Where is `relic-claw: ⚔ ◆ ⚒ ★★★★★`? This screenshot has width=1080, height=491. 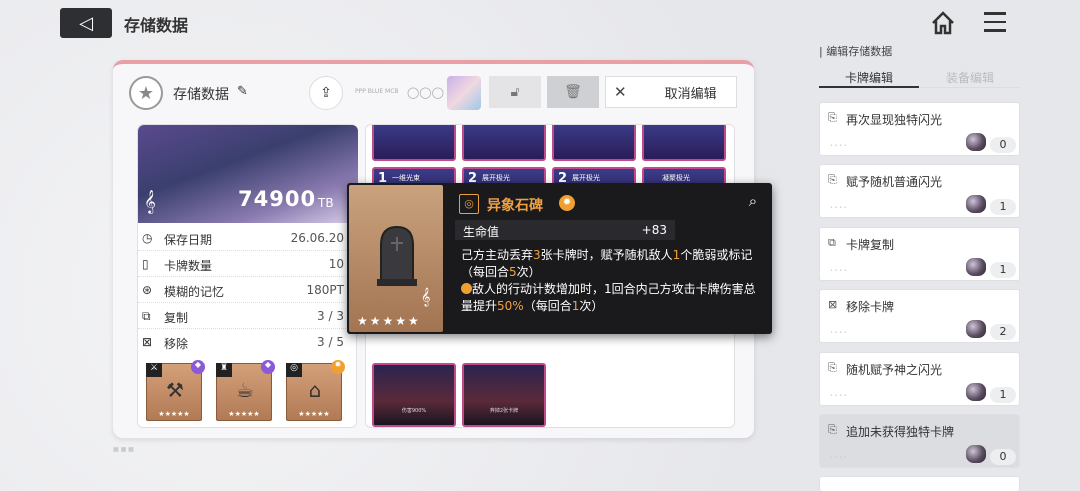 relic-claw: ⚔ ◆ ⚒ ★★★★★ is located at coordinates (175, 390).